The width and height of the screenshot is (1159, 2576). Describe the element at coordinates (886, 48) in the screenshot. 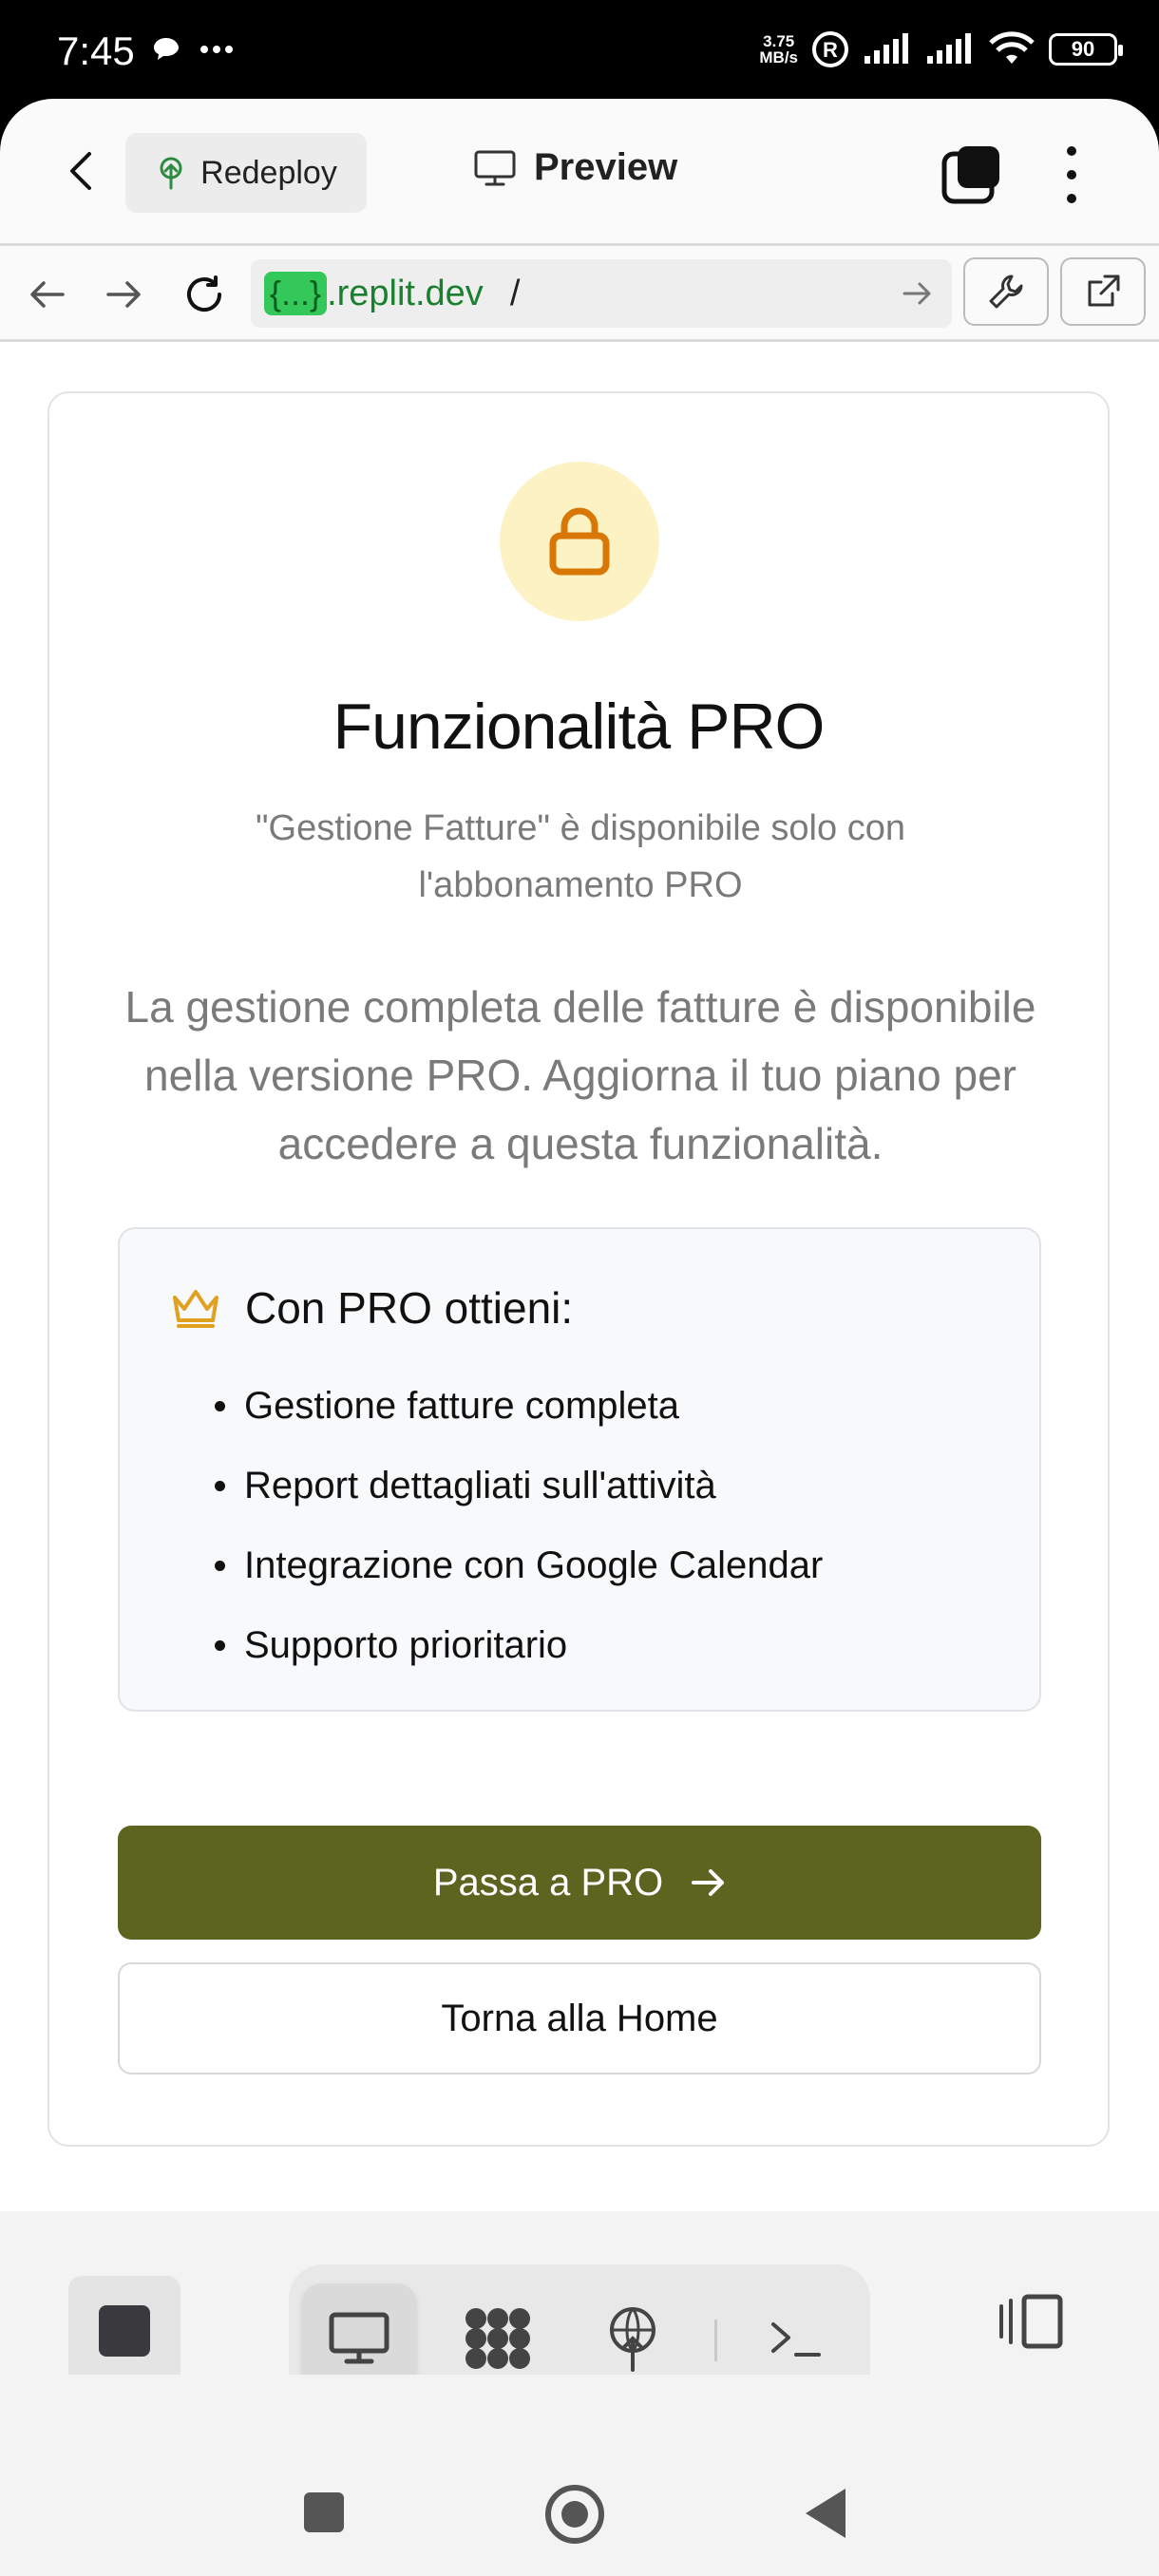

I see `signal-icon` at that location.